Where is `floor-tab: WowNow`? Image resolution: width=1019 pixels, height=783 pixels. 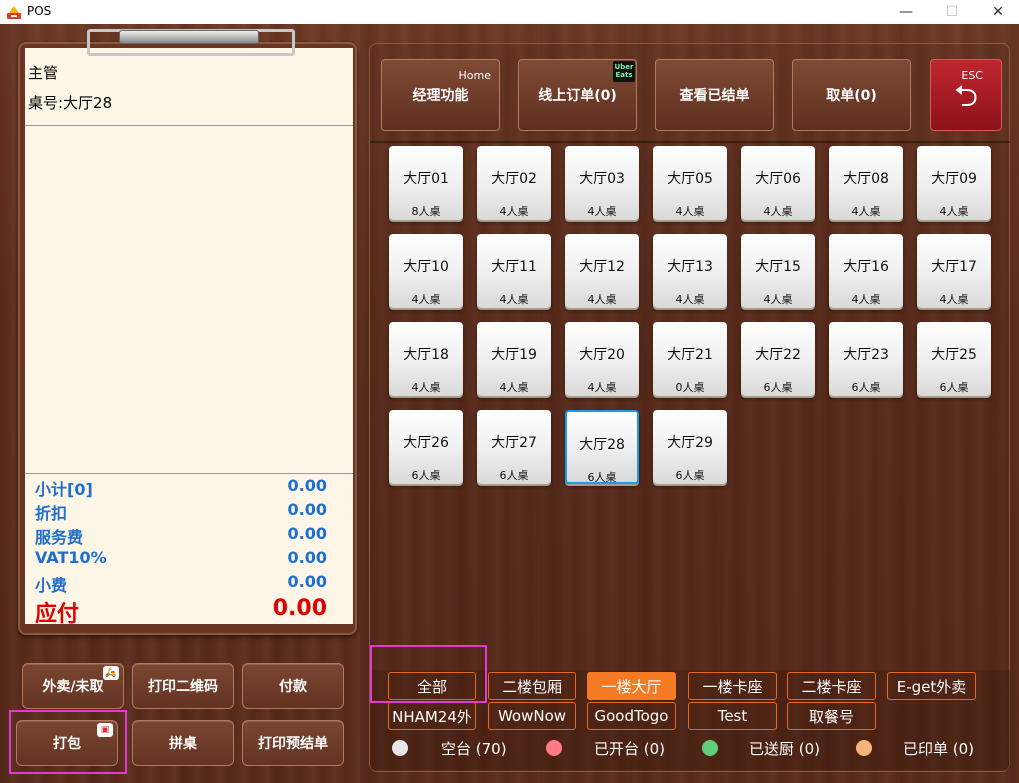 floor-tab: WowNow is located at coordinates (532, 716).